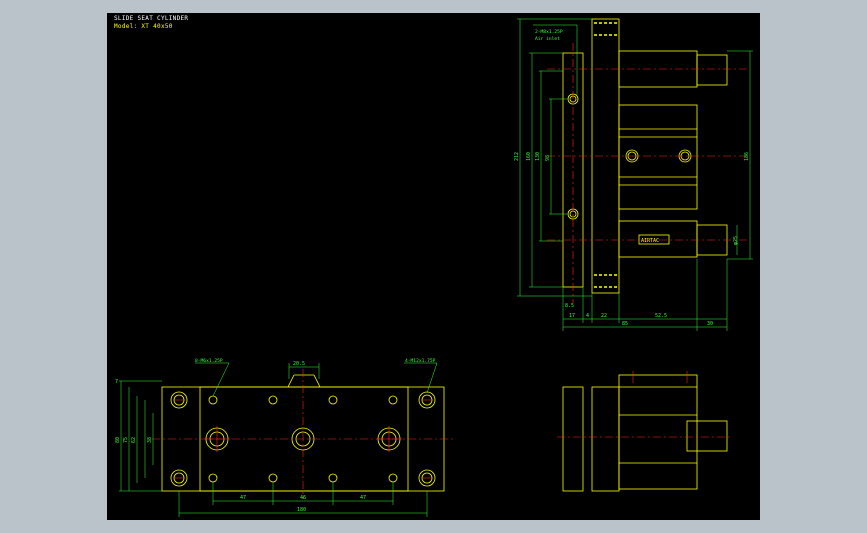 The width and height of the screenshot is (867, 533). I want to click on dim-20-5: 20.5, so click(299, 364).